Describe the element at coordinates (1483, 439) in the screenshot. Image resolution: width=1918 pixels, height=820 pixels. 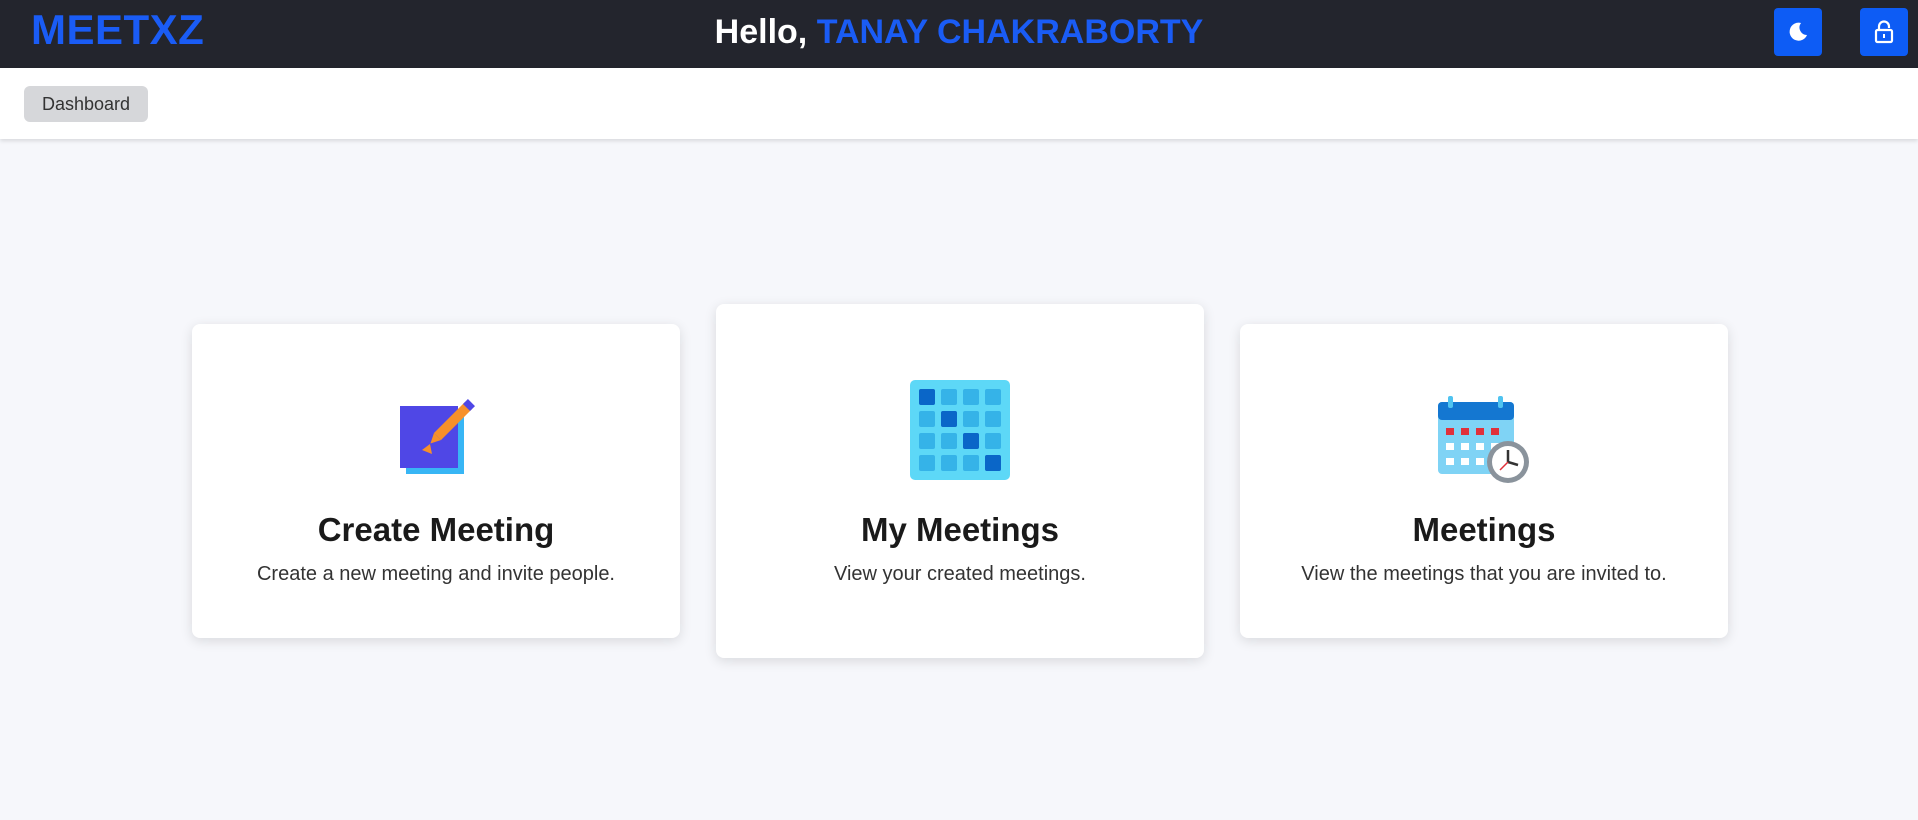
I see `calendar-clock-icon` at that location.